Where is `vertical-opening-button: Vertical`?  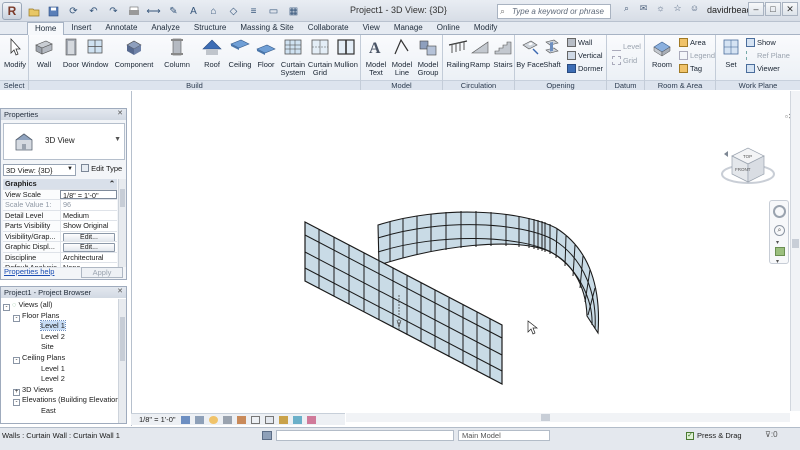 vertical-opening-button: Vertical is located at coordinates (585, 55).